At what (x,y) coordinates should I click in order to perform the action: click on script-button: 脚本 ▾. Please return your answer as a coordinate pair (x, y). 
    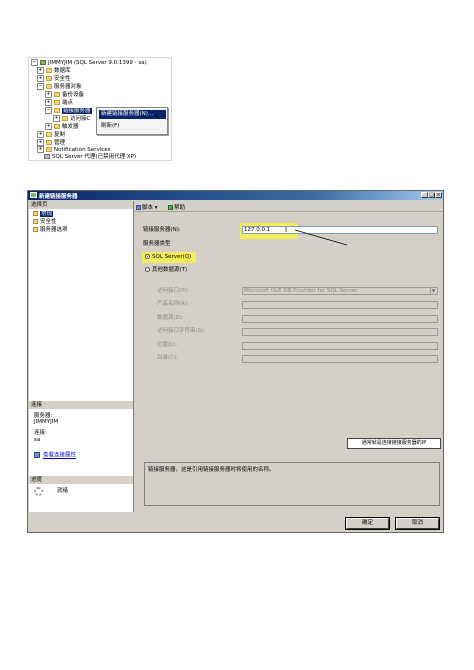
    Looking at the image, I should click on (147, 207).